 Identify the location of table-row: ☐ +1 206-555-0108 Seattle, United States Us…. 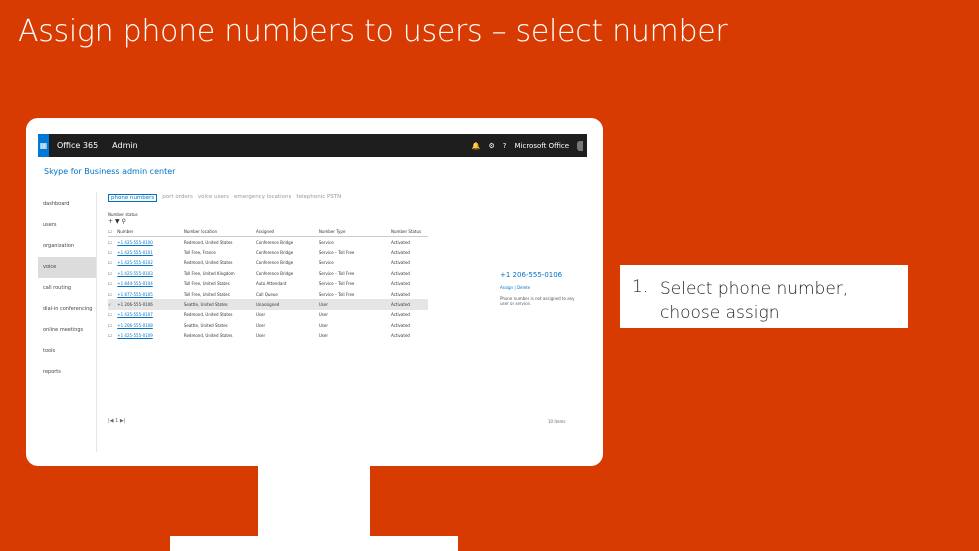
(268, 325).